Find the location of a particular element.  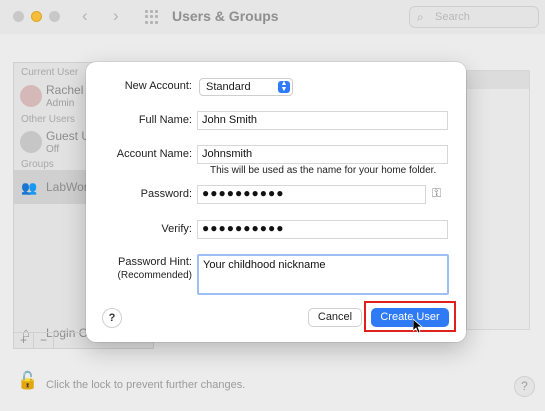

add-user-button: + is located at coordinates (24, 340).